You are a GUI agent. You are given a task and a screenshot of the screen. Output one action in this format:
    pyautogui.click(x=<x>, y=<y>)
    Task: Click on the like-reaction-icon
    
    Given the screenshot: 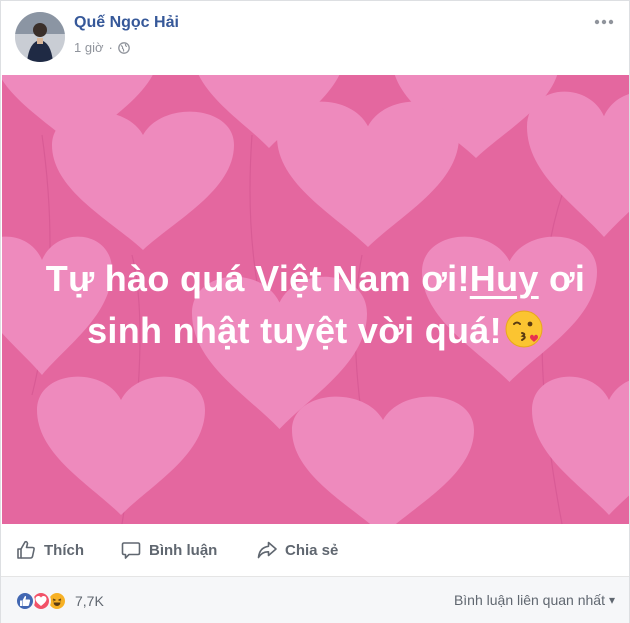 What is the action you would take?
    pyautogui.click(x=25, y=601)
    